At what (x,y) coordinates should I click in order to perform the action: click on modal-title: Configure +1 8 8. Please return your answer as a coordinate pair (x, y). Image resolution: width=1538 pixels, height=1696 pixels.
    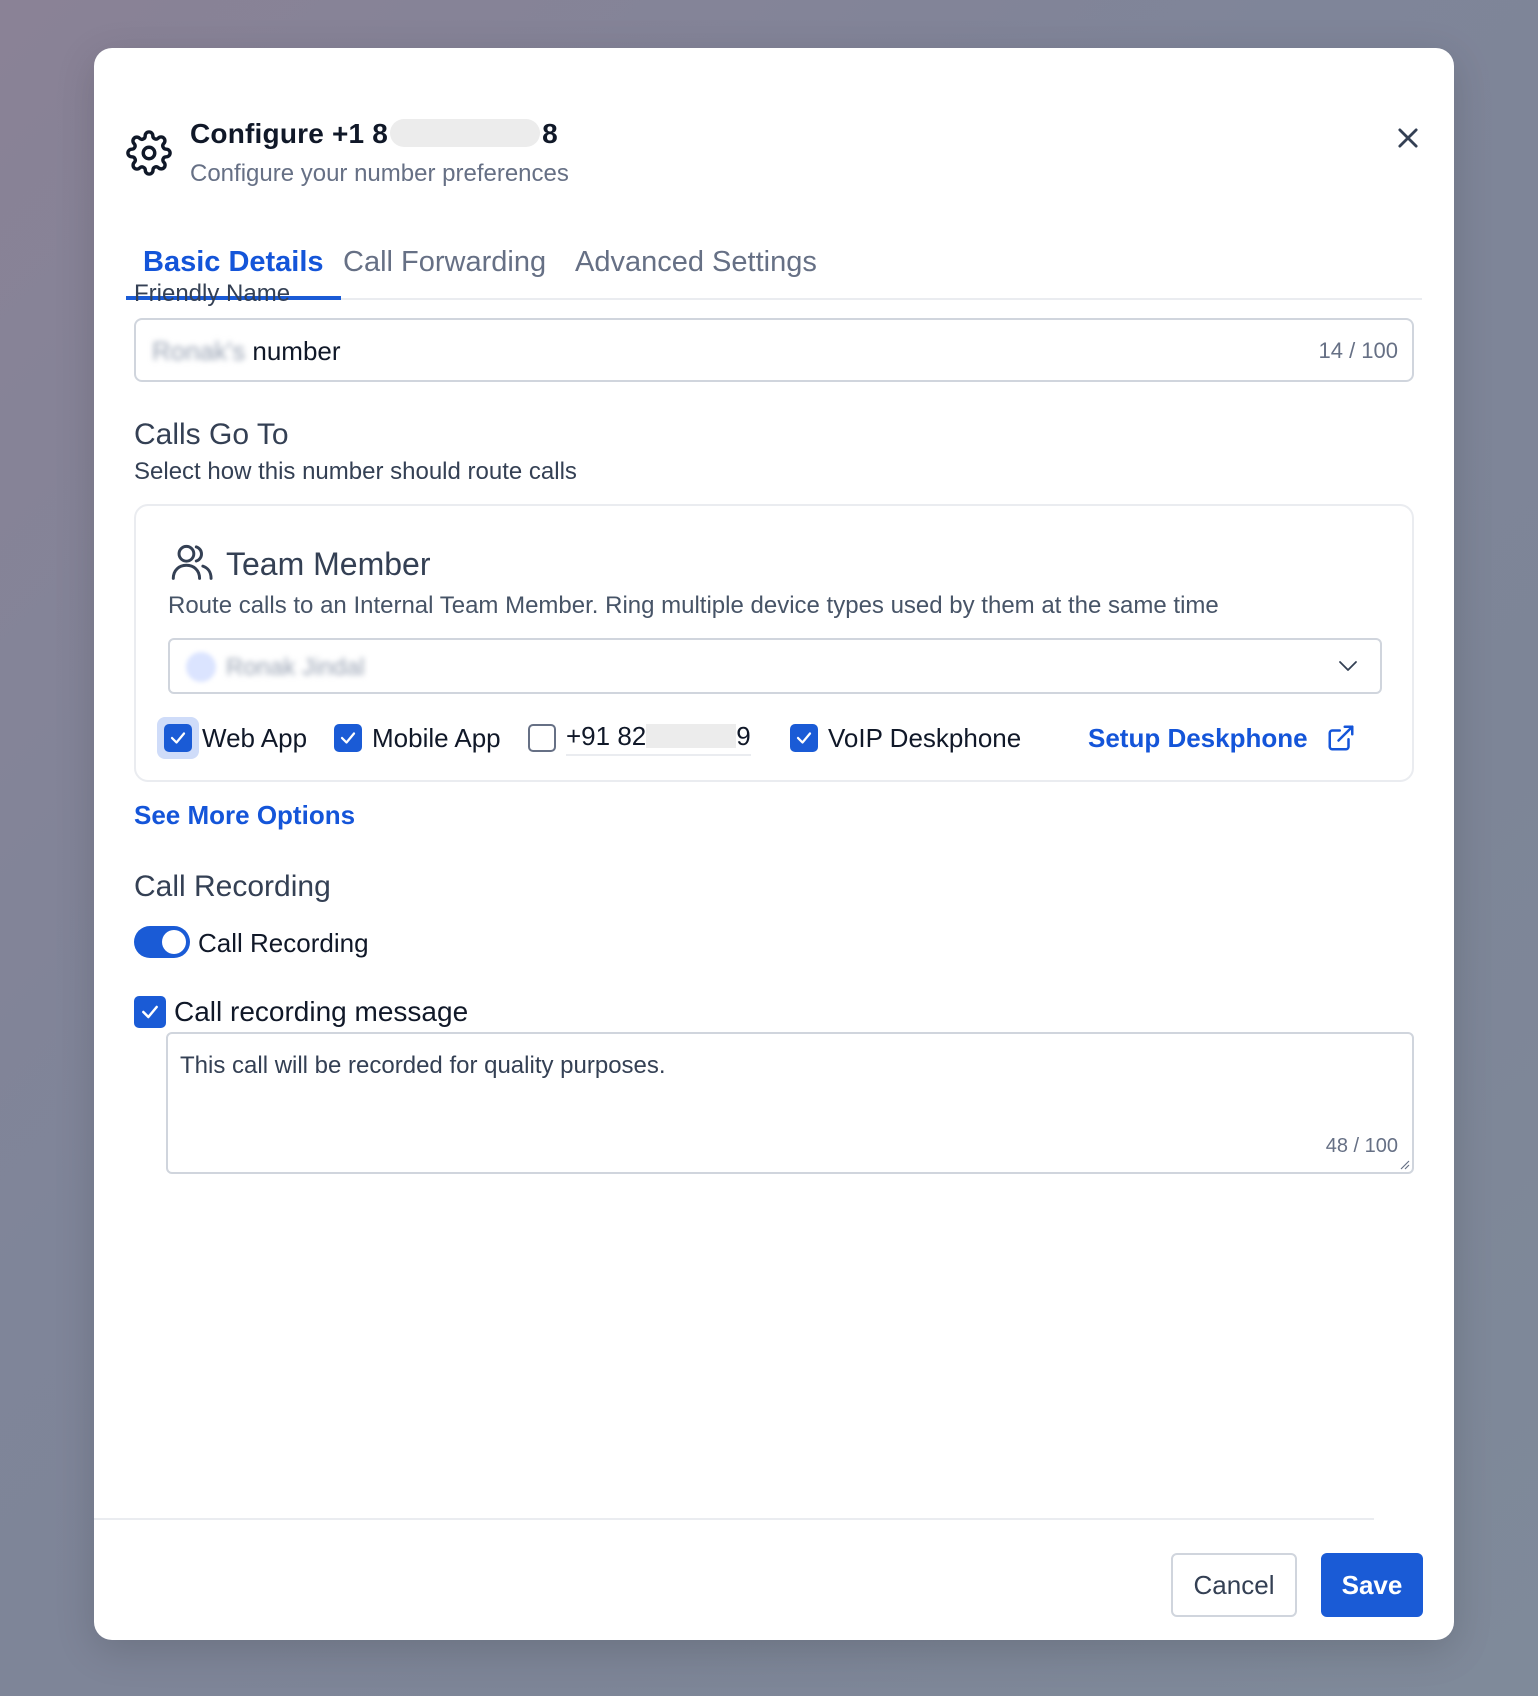
    Looking at the image, I should click on (374, 134).